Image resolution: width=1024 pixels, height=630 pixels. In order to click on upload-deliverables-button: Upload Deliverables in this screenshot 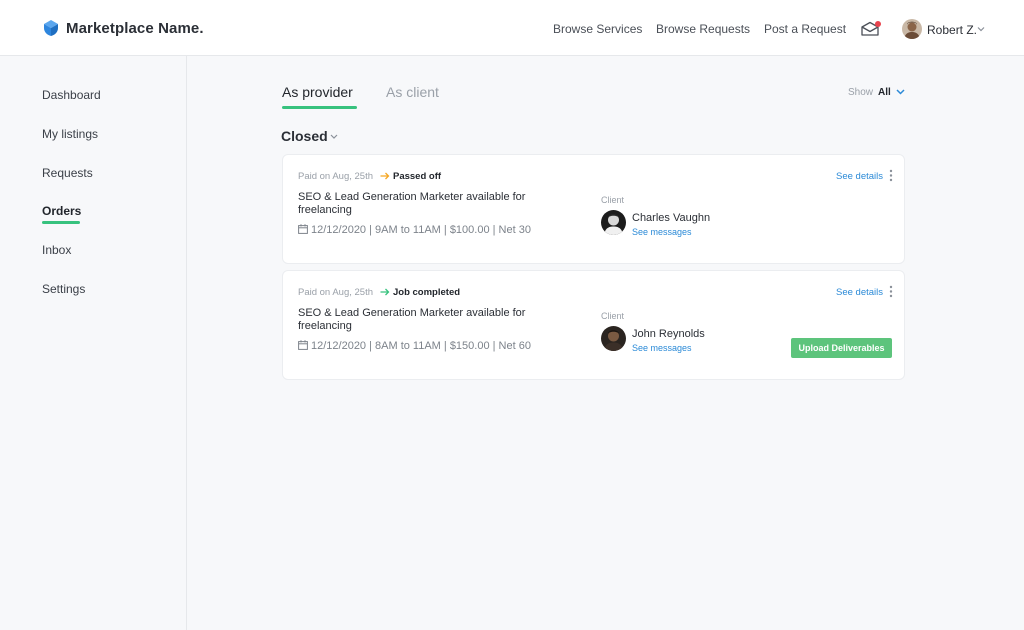, I will do `click(841, 348)`.